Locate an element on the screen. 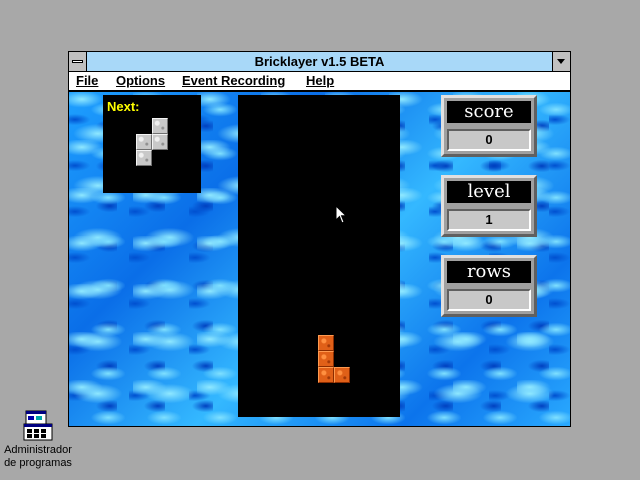 The height and width of the screenshot is (480, 640). level-panel: level 1 is located at coordinates (489, 206).